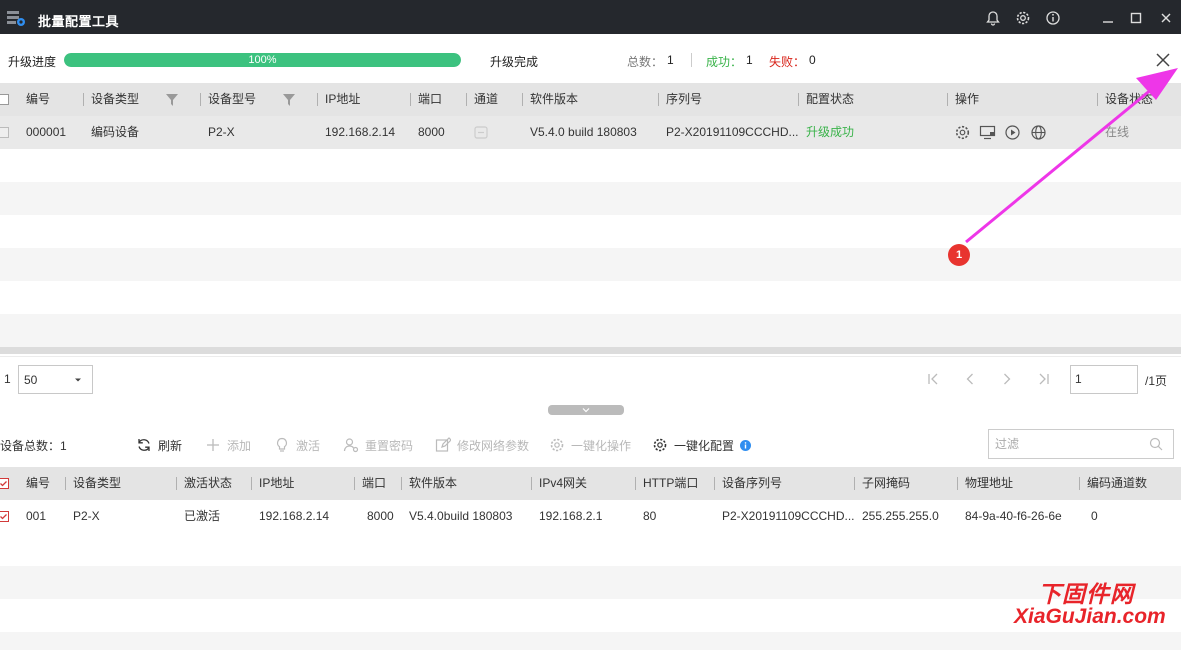  Describe the element at coordinates (1013, 516) in the screenshot. I see `cell-mac: 84-9a-40-f6-26-6e` at that location.